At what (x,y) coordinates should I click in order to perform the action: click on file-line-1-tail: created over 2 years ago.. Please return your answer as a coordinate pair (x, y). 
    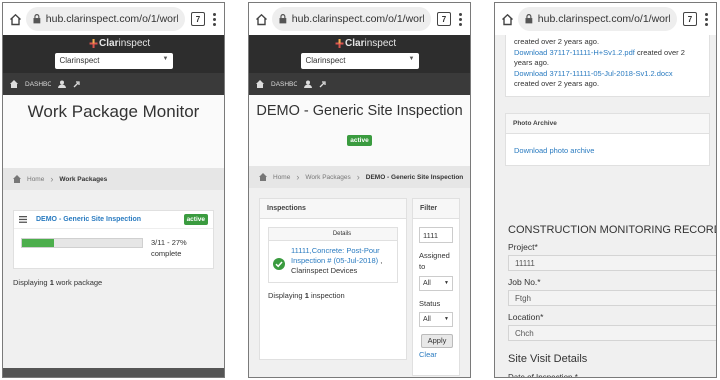
    Looking at the image, I should click on (557, 41).